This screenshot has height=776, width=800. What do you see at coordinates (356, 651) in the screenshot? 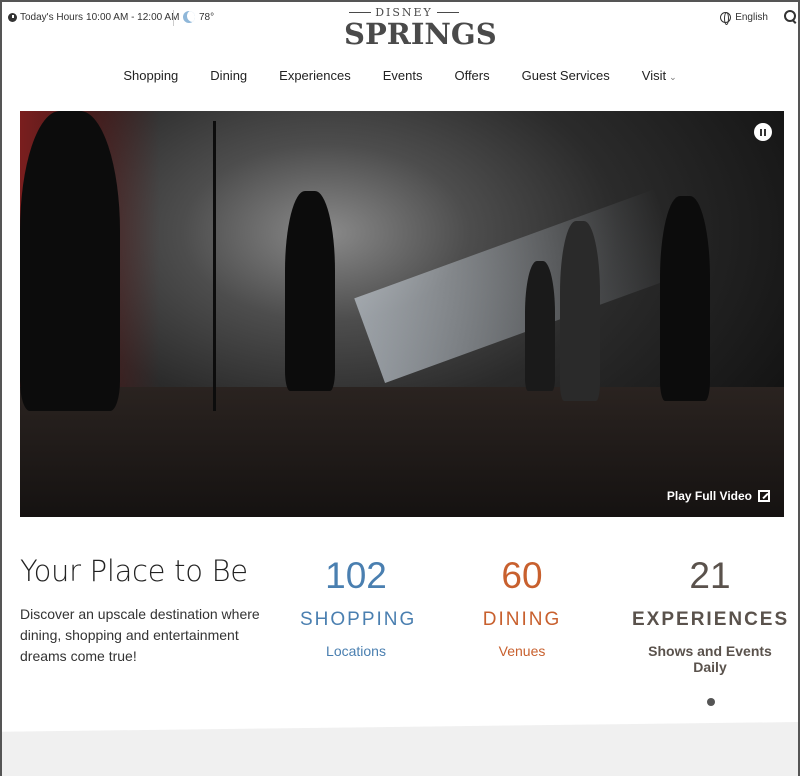
I see `stat-sub: Locations` at bounding box center [356, 651].